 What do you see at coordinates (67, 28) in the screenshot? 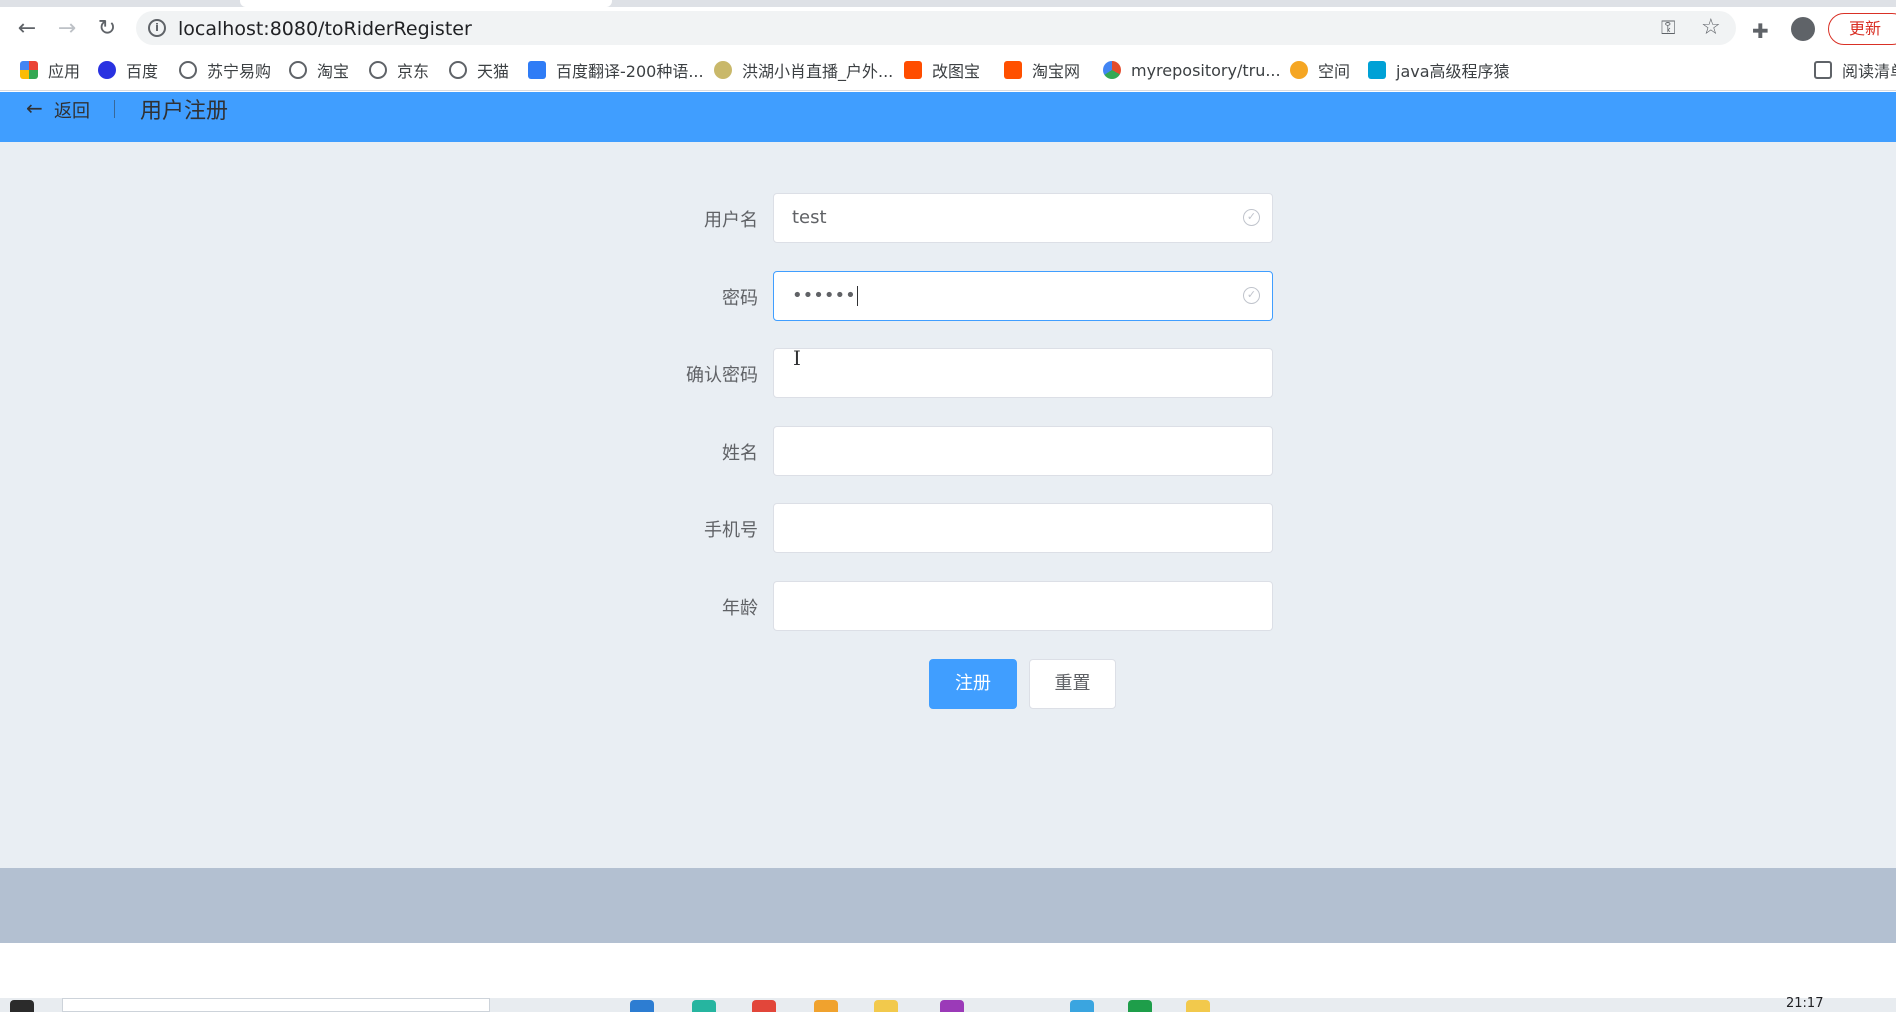
I see `forward-arrow-icon: →` at bounding box center [67, 28].